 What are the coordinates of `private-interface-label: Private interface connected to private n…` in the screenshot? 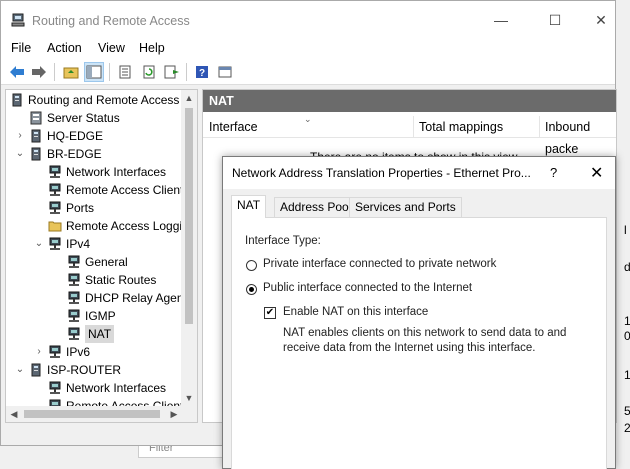 It's located at (379, 264).